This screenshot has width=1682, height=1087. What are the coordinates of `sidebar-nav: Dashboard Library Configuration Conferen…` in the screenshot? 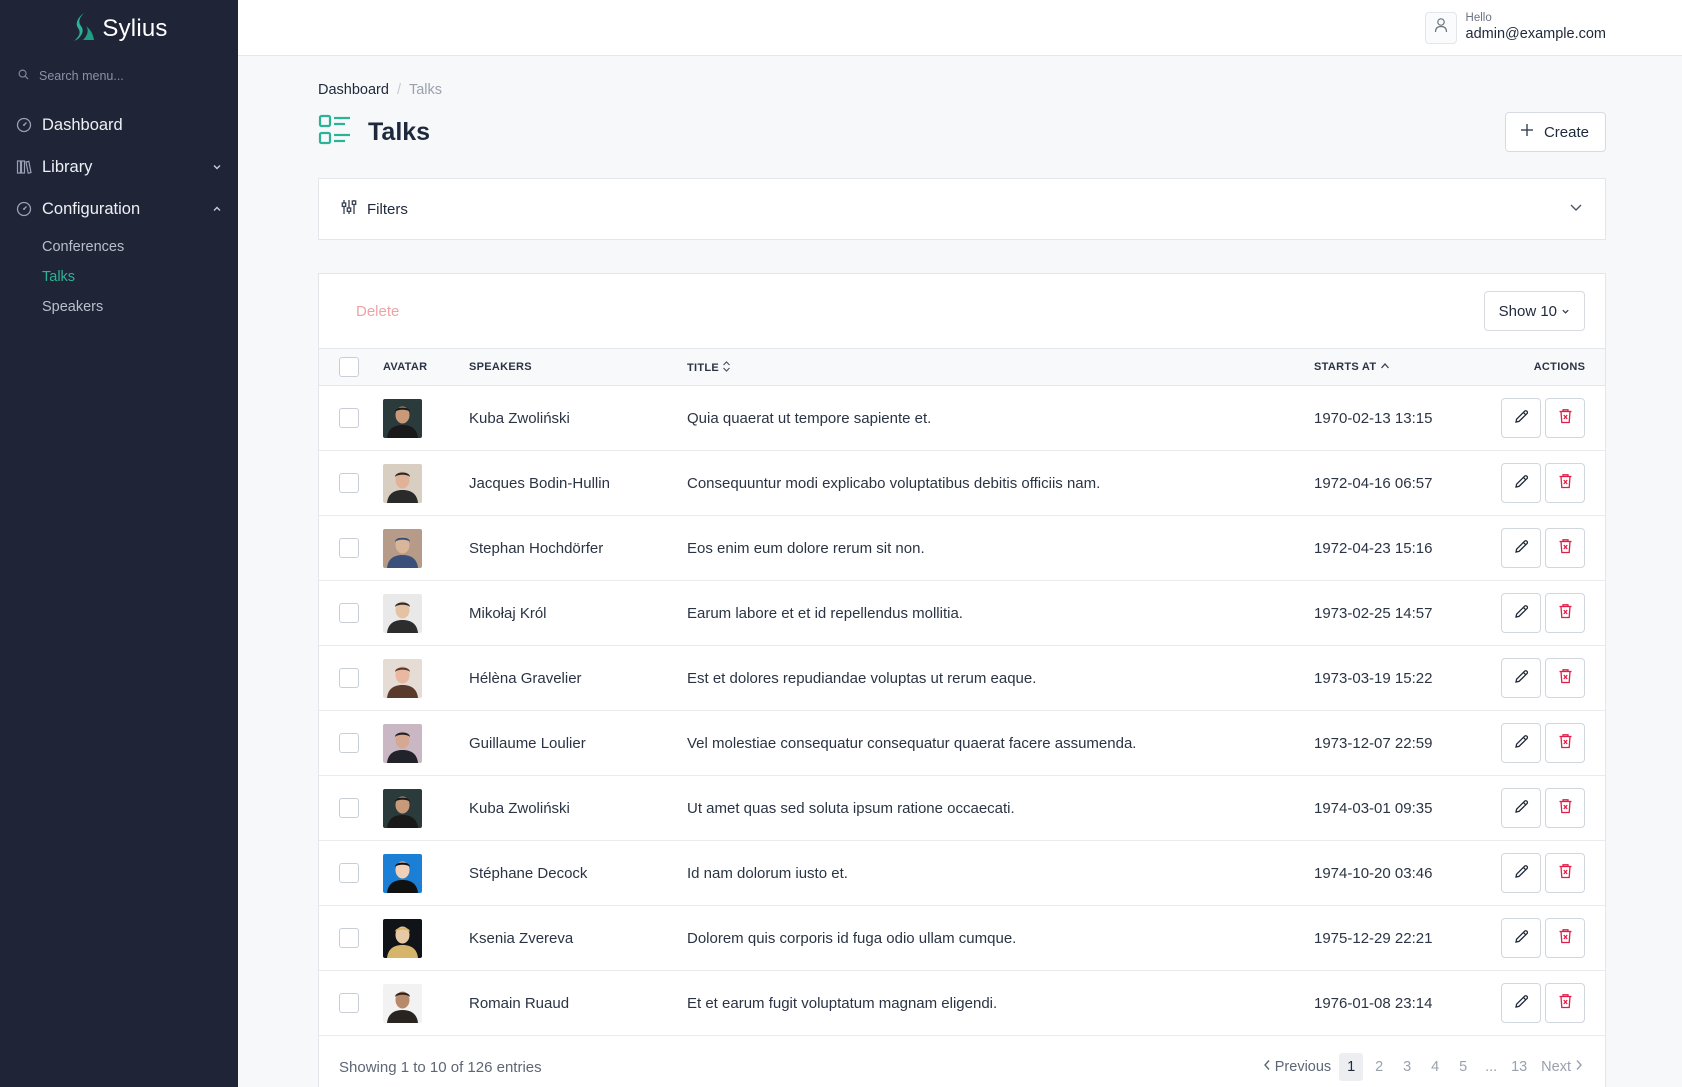 It's located at (119, 215).